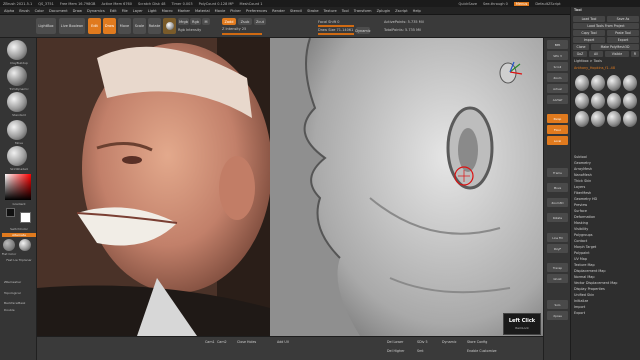  I want to click on menu-preferences: Preferences, so click(256, 11).